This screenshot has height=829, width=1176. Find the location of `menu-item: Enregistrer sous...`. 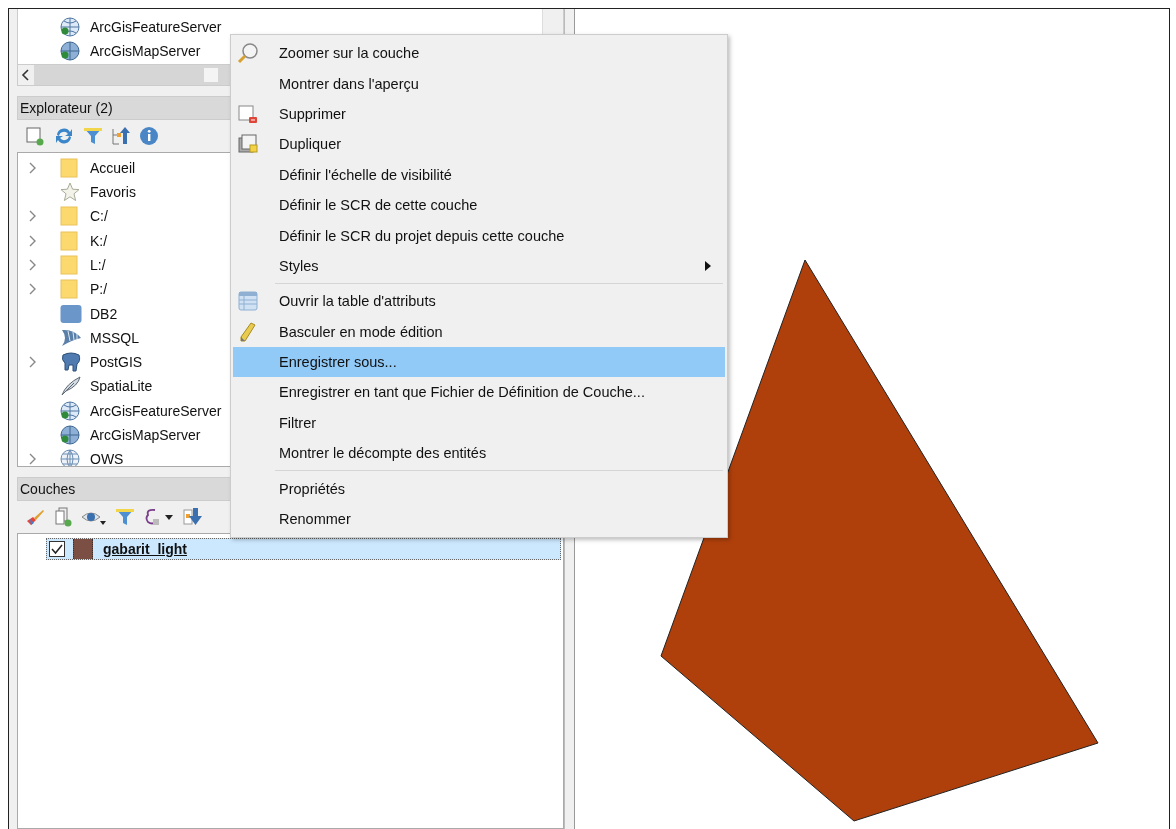

menu-item: Enregistrer sous... is located at coordinates (479, 362).